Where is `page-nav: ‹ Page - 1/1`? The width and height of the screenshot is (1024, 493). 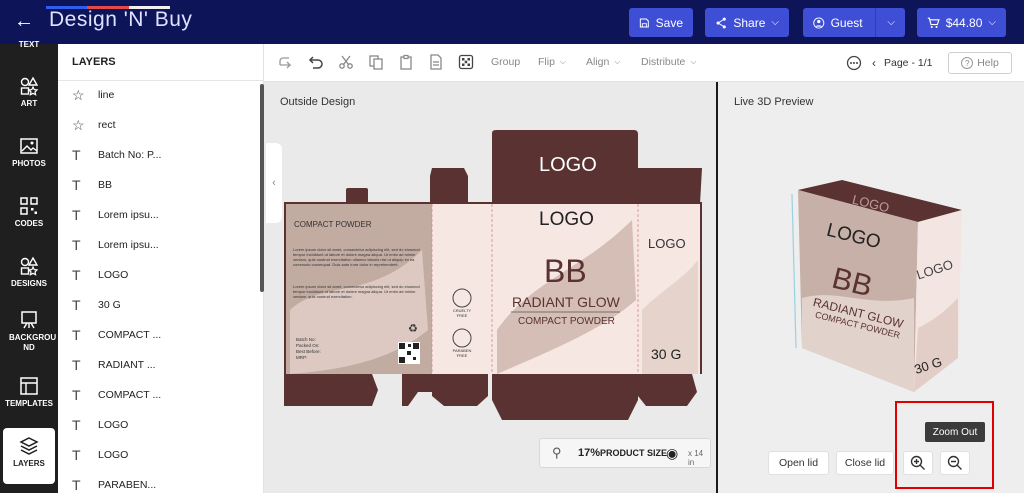 page-nav: ‹ Page - 1/1 is located at coordinates (902, 63).